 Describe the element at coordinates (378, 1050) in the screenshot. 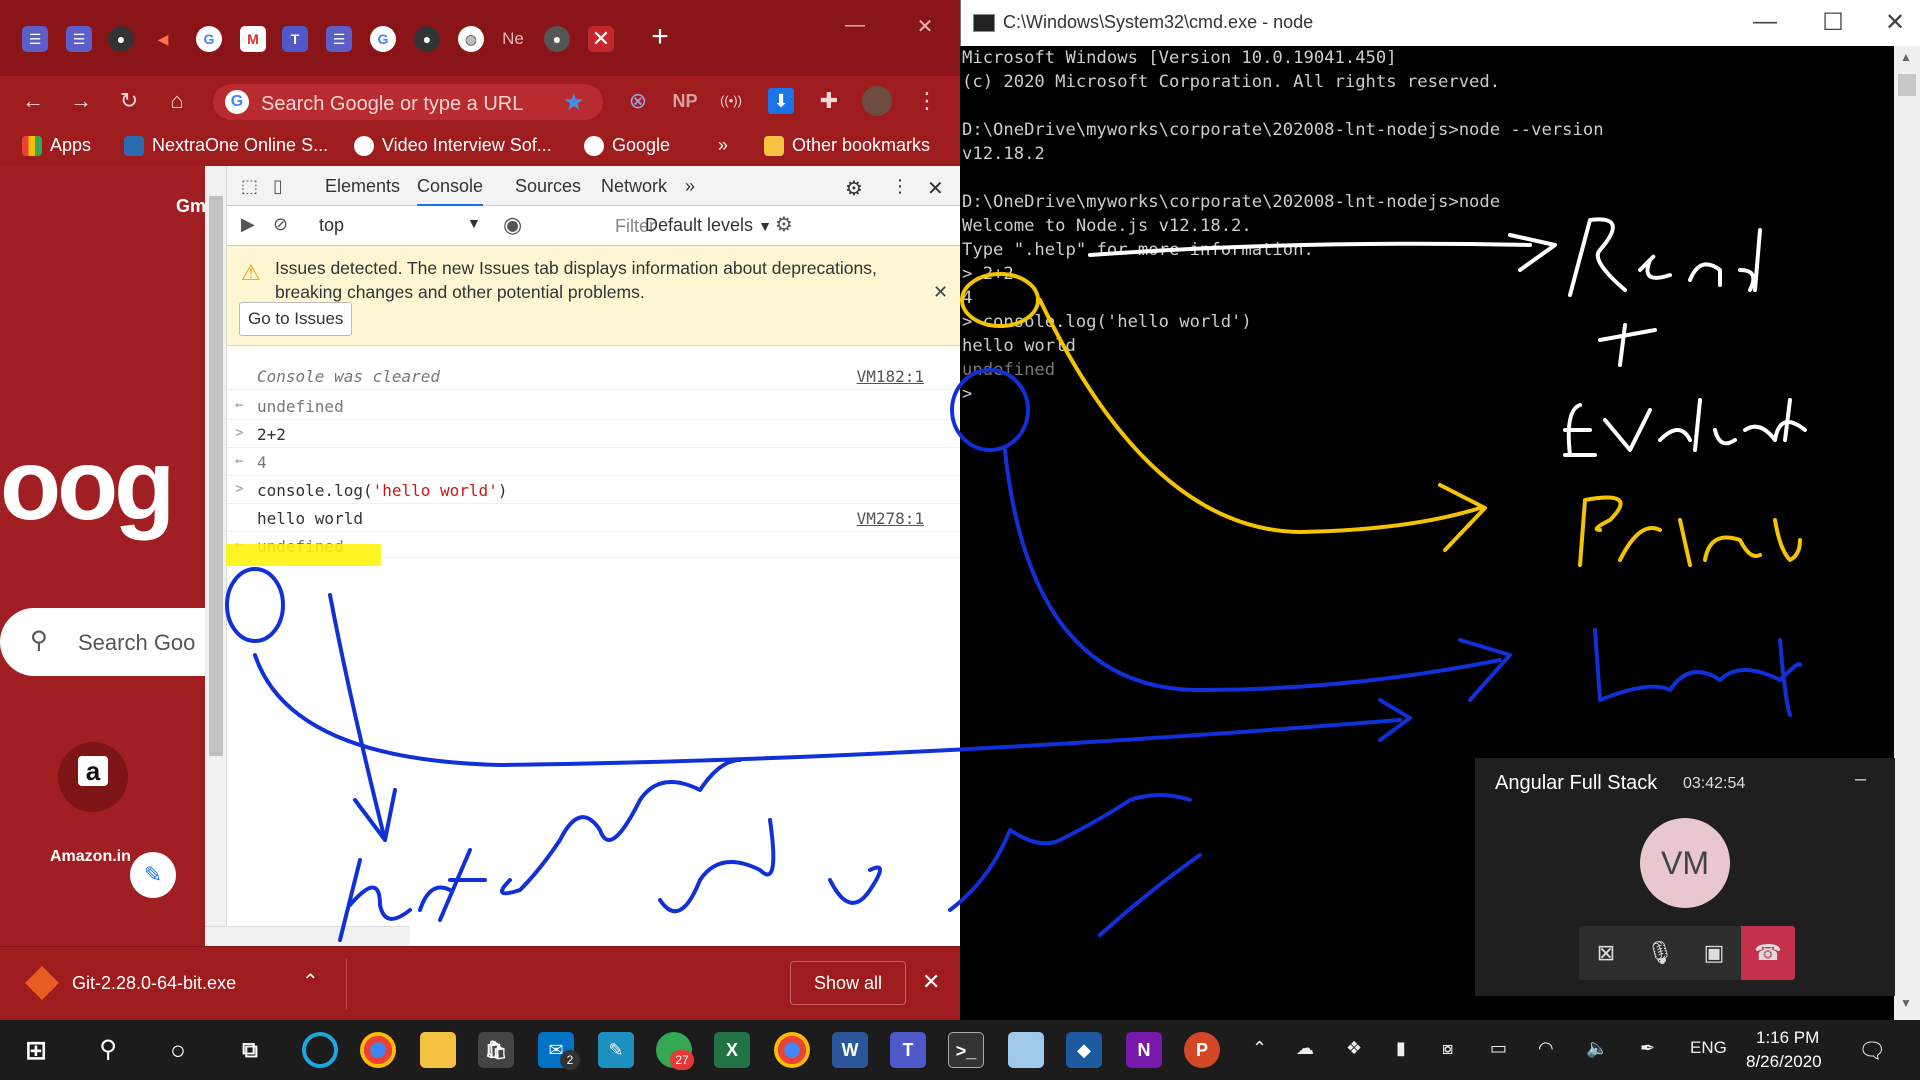

I see `chrome-icon` at that location.